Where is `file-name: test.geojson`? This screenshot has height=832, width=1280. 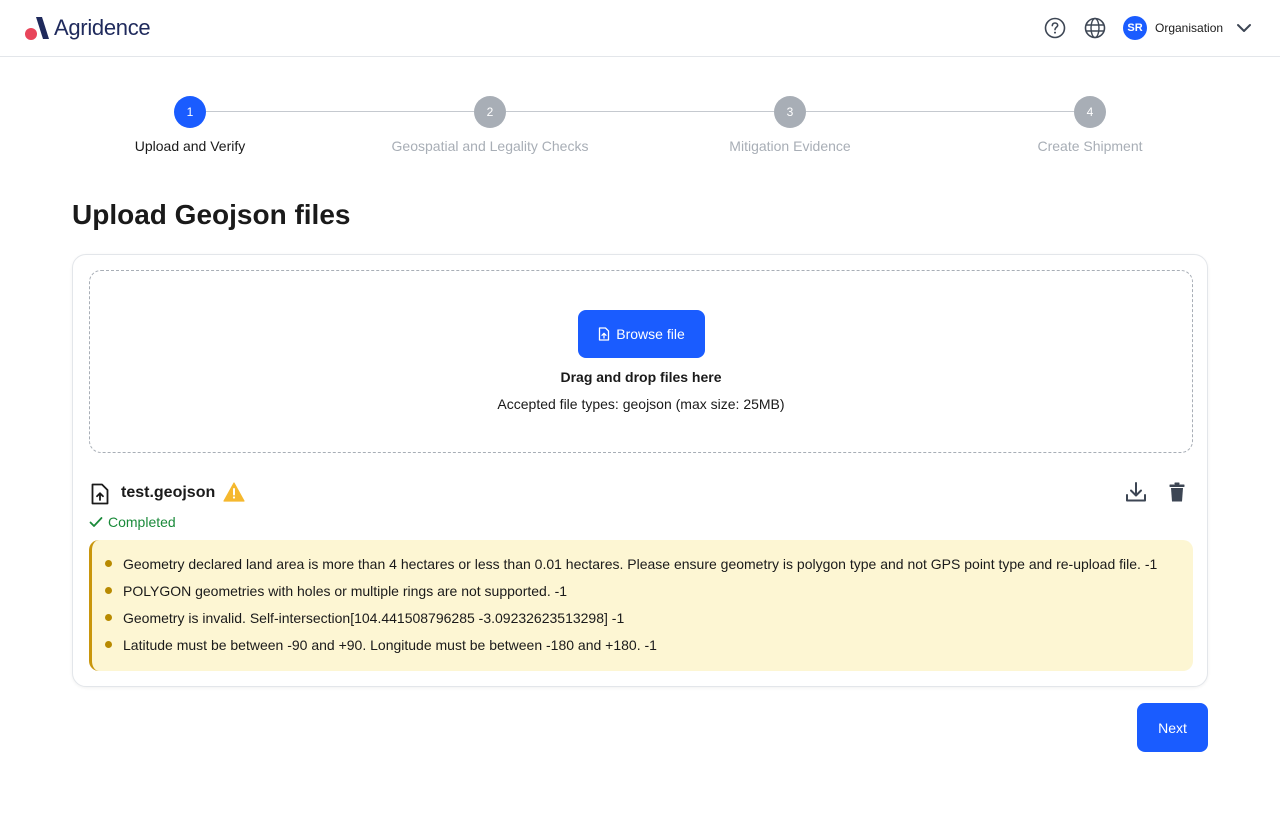 file-name: test.geojson is located at coordinates (168, 492).